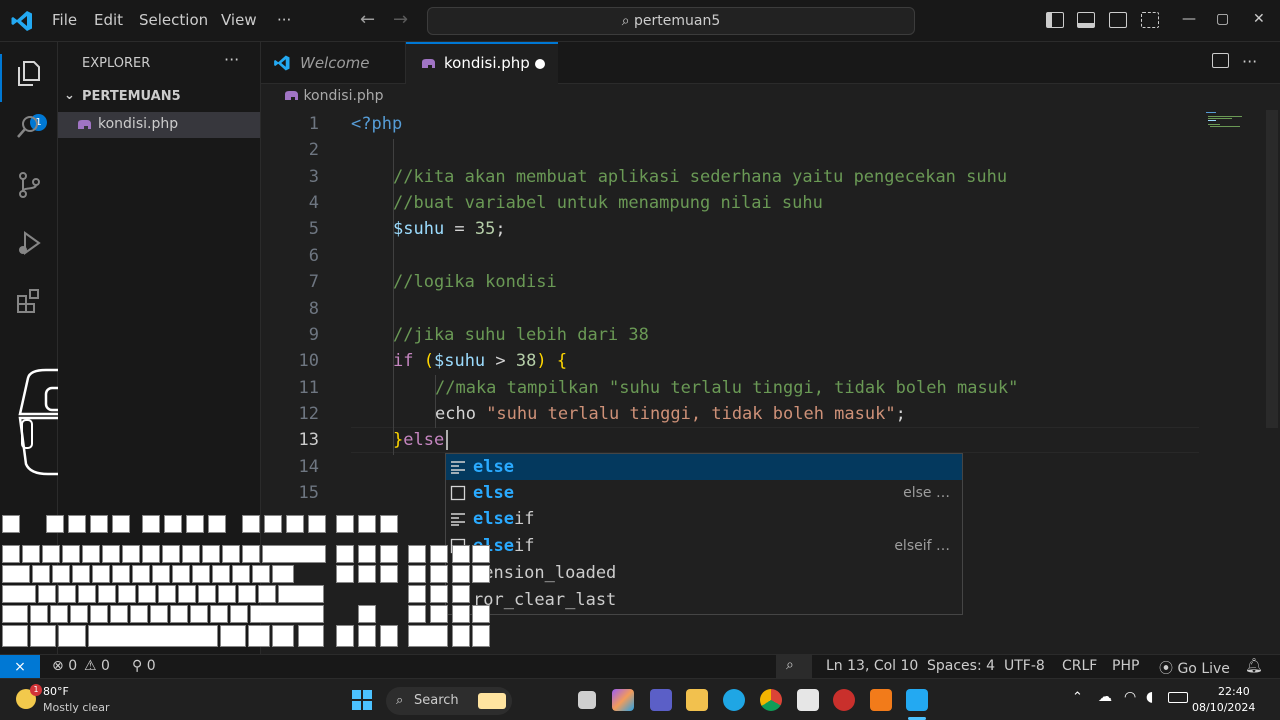  I want to click on breadcrumb: kondisi.php, so click(333, 96).